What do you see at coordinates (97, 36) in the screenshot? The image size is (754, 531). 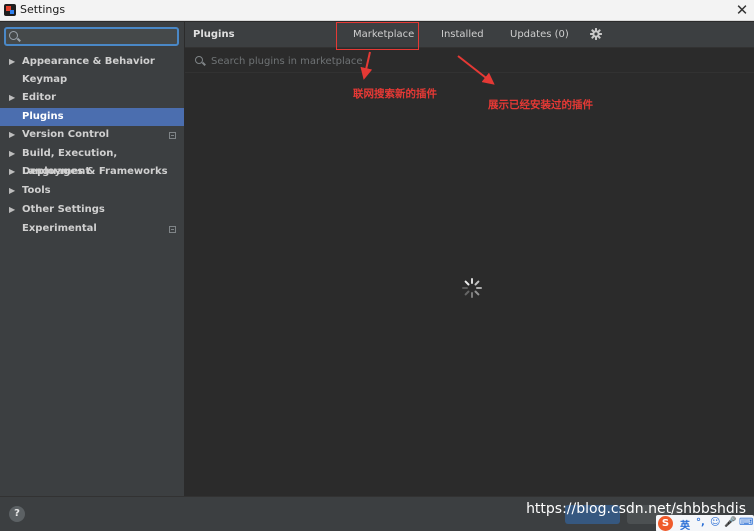 I see `settings-search-input` at bounding box center [97, 36].